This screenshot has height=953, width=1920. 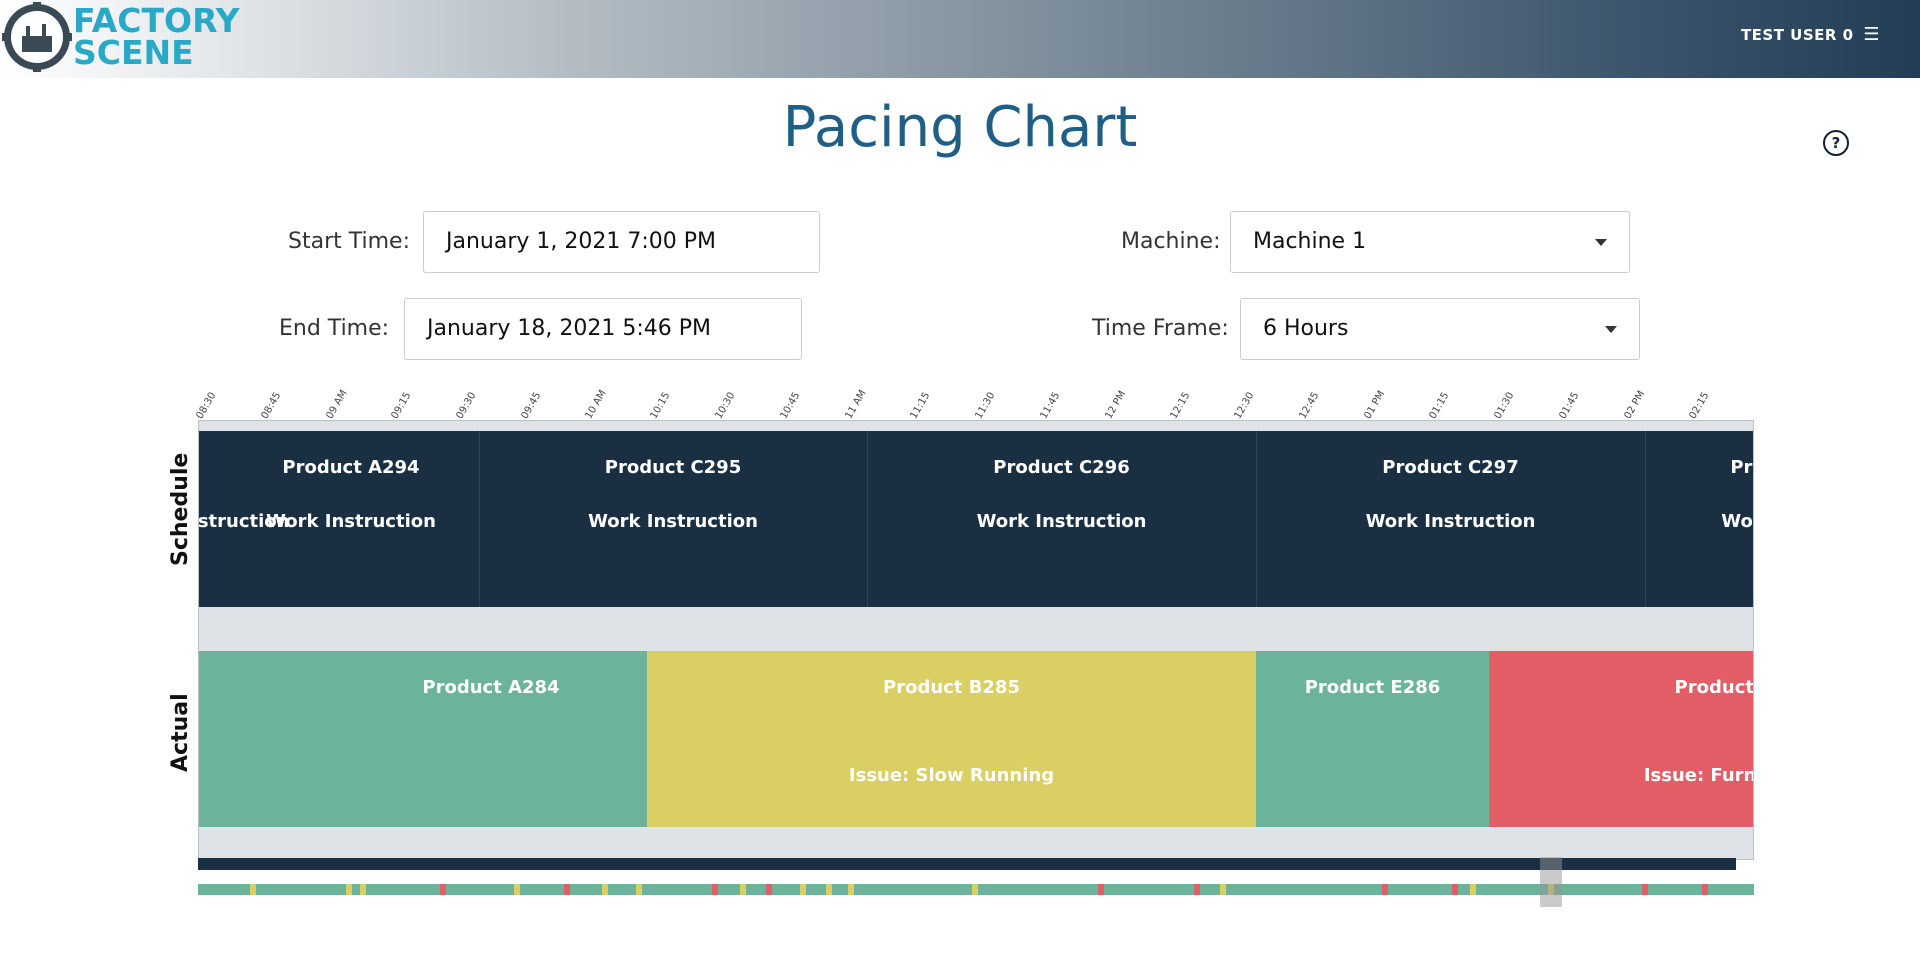 I want to click on hamburger-icon: ☰, so click(x=1871, y=34).